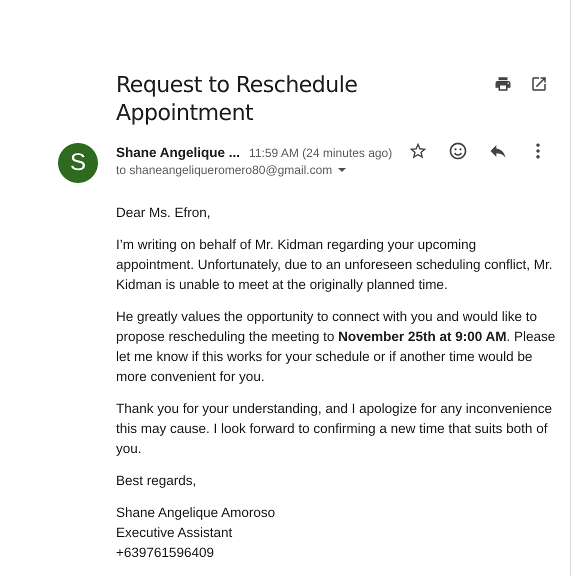  What do you see at coordinates (78, 163) in the screenshot?
I see `sender-avatar: S` at bounding box center [78, 163].